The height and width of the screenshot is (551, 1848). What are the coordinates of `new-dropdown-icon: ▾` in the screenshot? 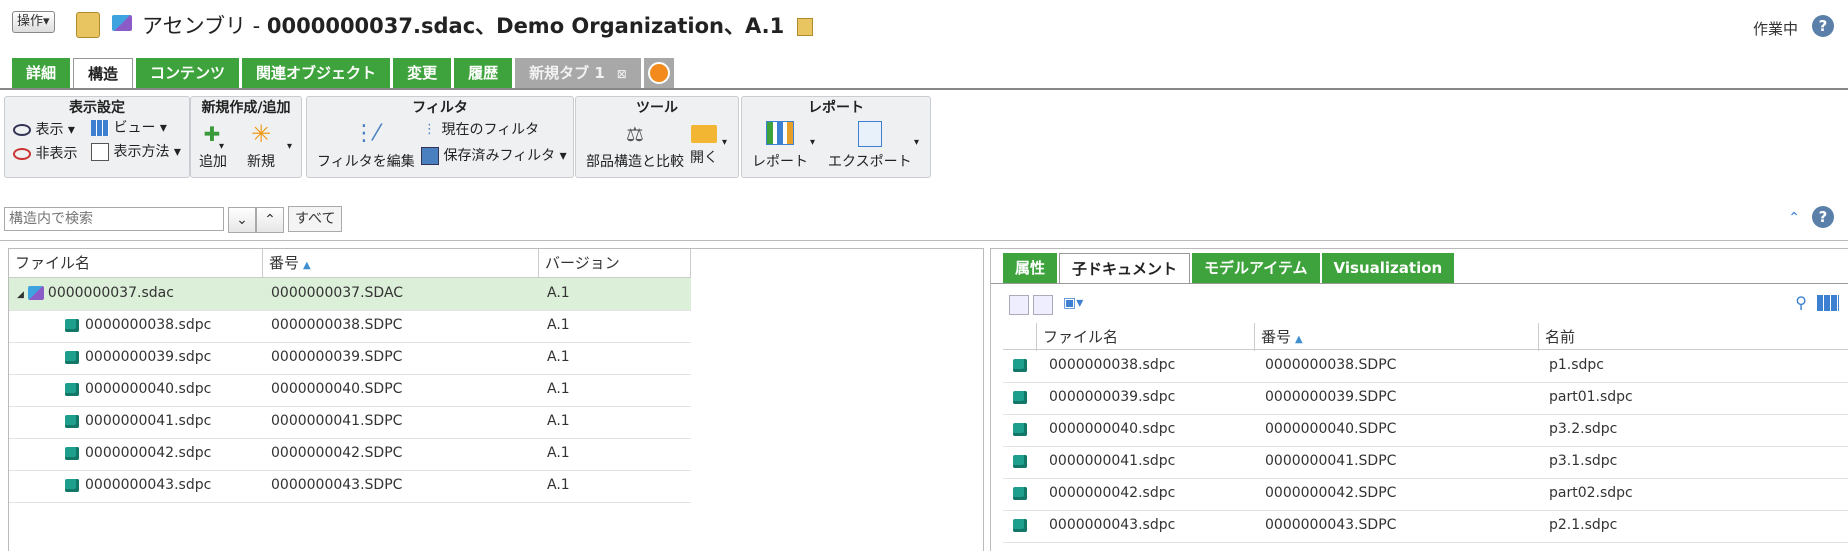 It's located at (289, 146).